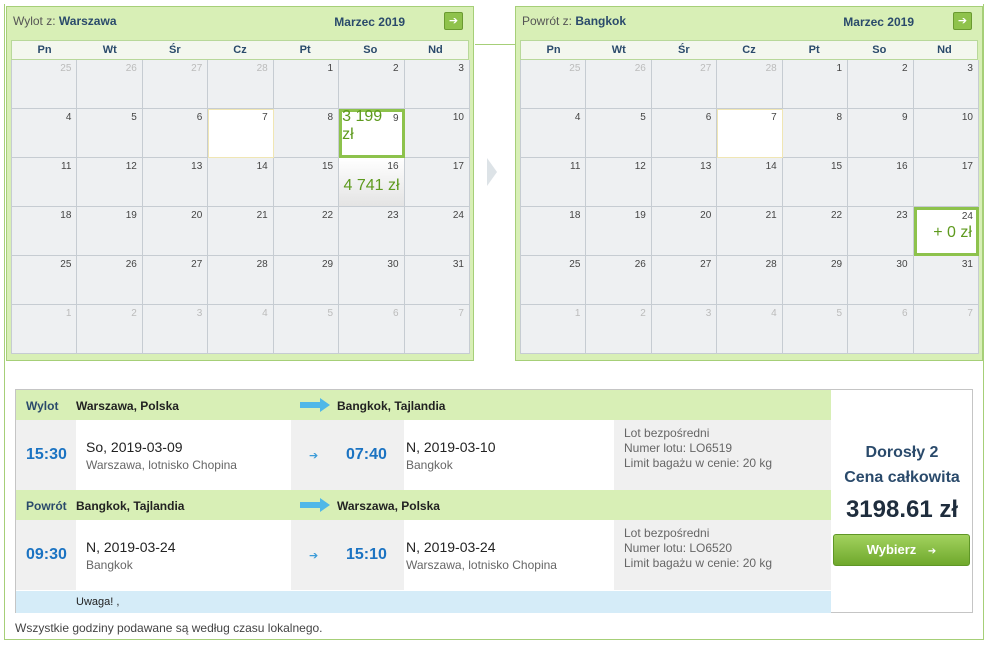  Describe the element at coordinates (771, 215) in the screenshot. I see `day-number: 21` at that location.